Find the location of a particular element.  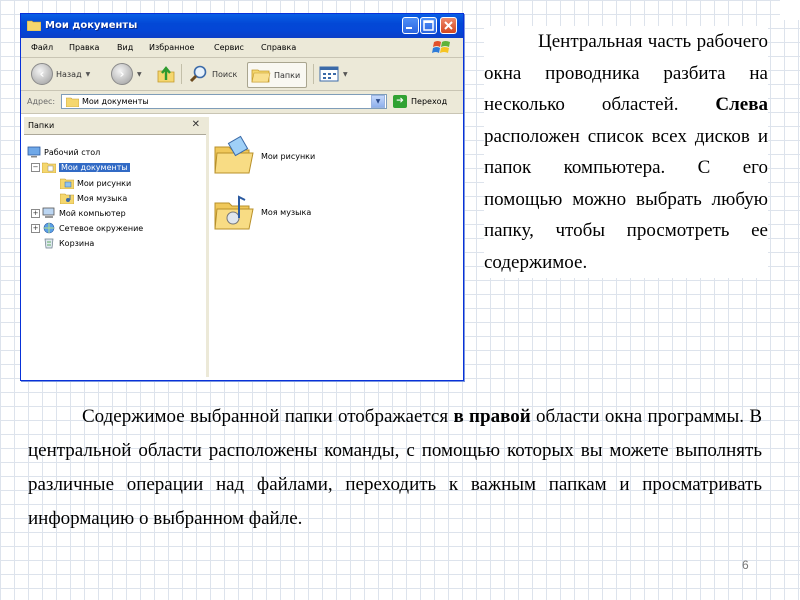

side-text-bold: Слева is located at coordinates (741, 104).